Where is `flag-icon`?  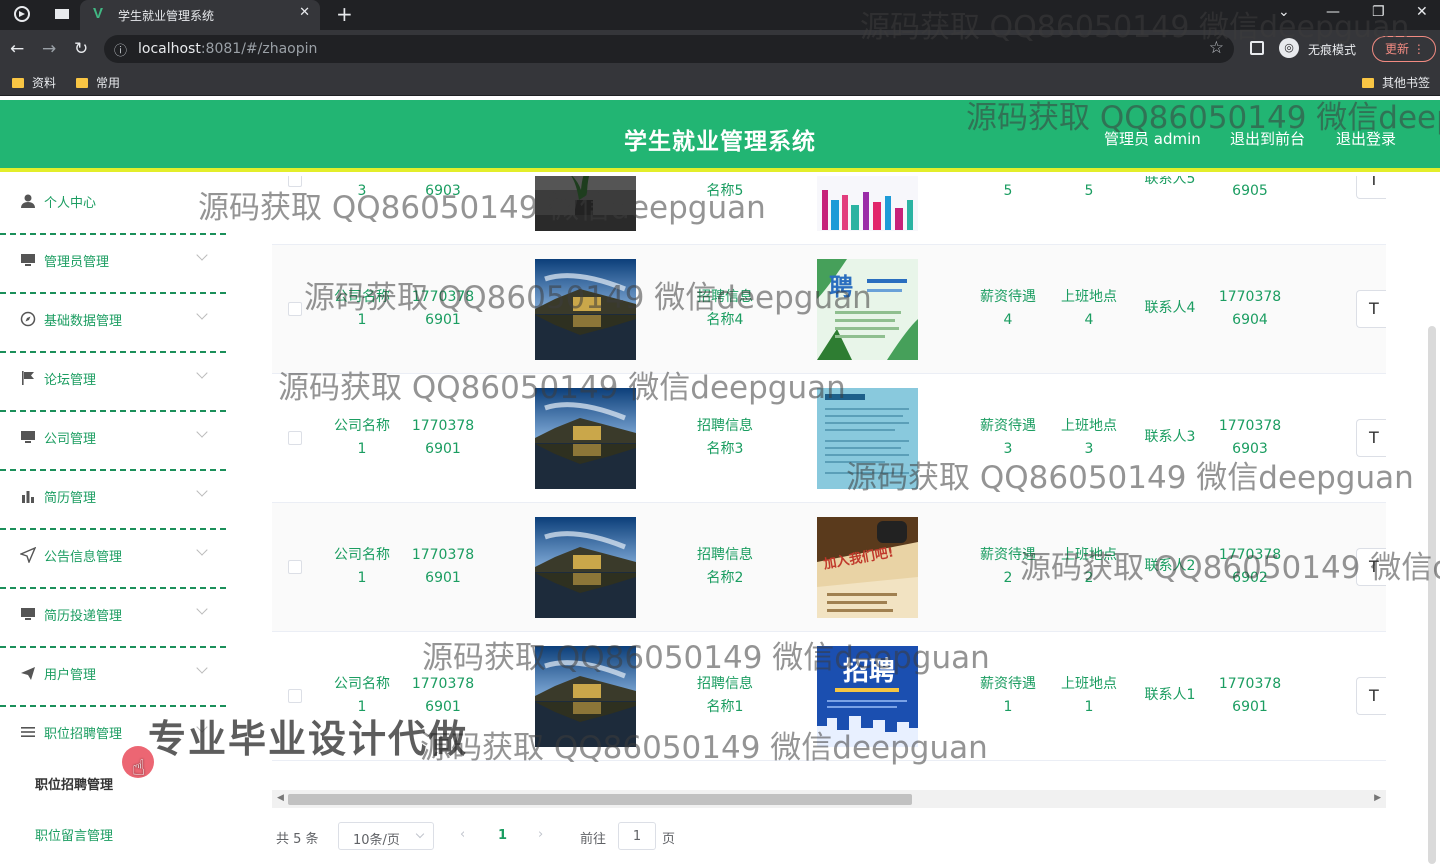 flag-icon is located at coordinates (28, 378).